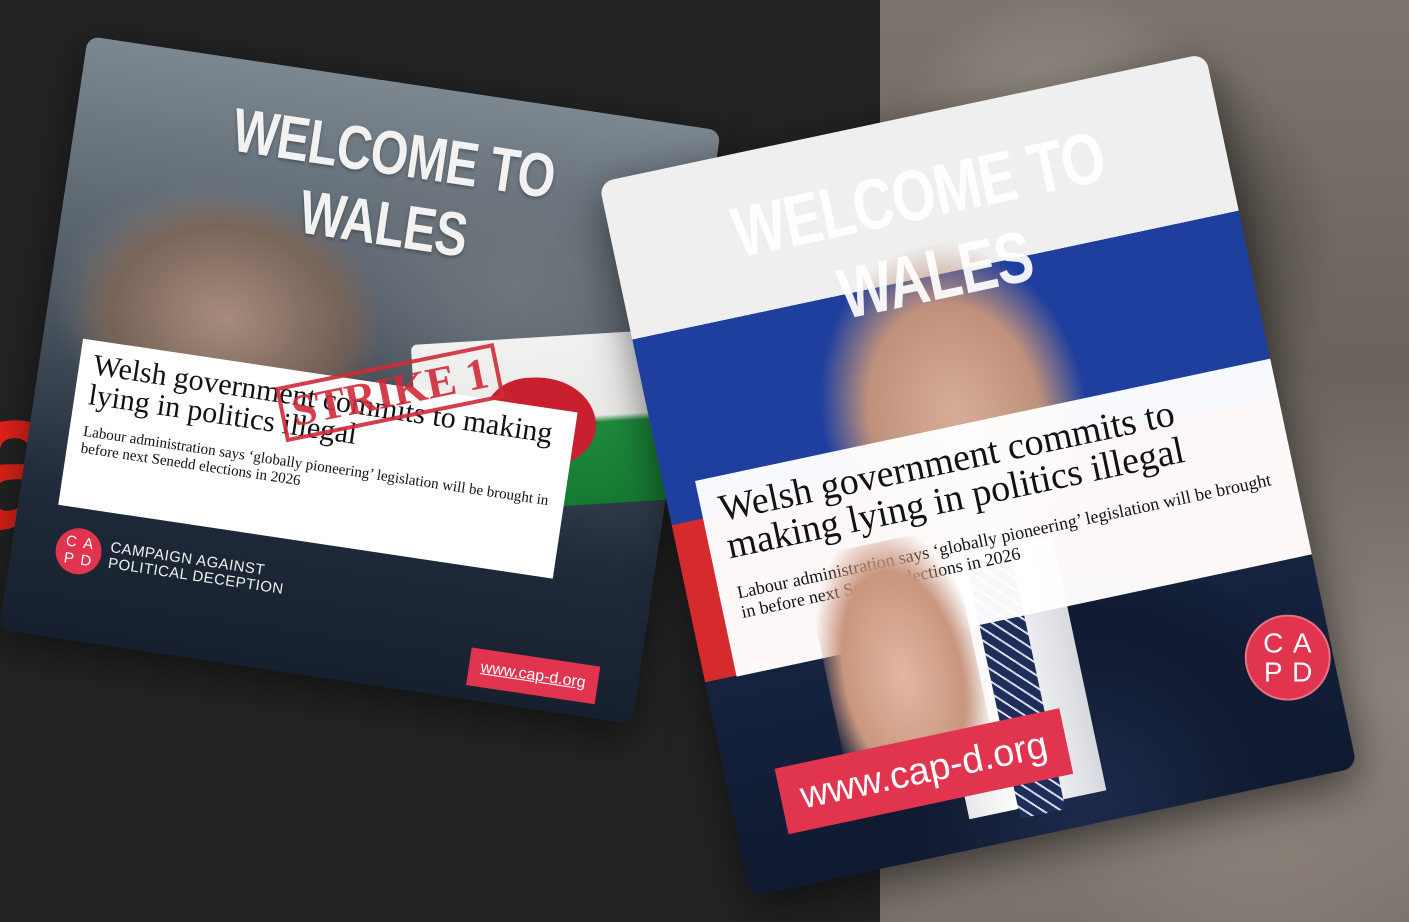 This screenshot has height=922, width=1409. Describe the element at coordinates (197, 568) in the screenshot. I see `org-name: CAMPAIGN AGAINST POLITICAL DECEPTION` at that location.